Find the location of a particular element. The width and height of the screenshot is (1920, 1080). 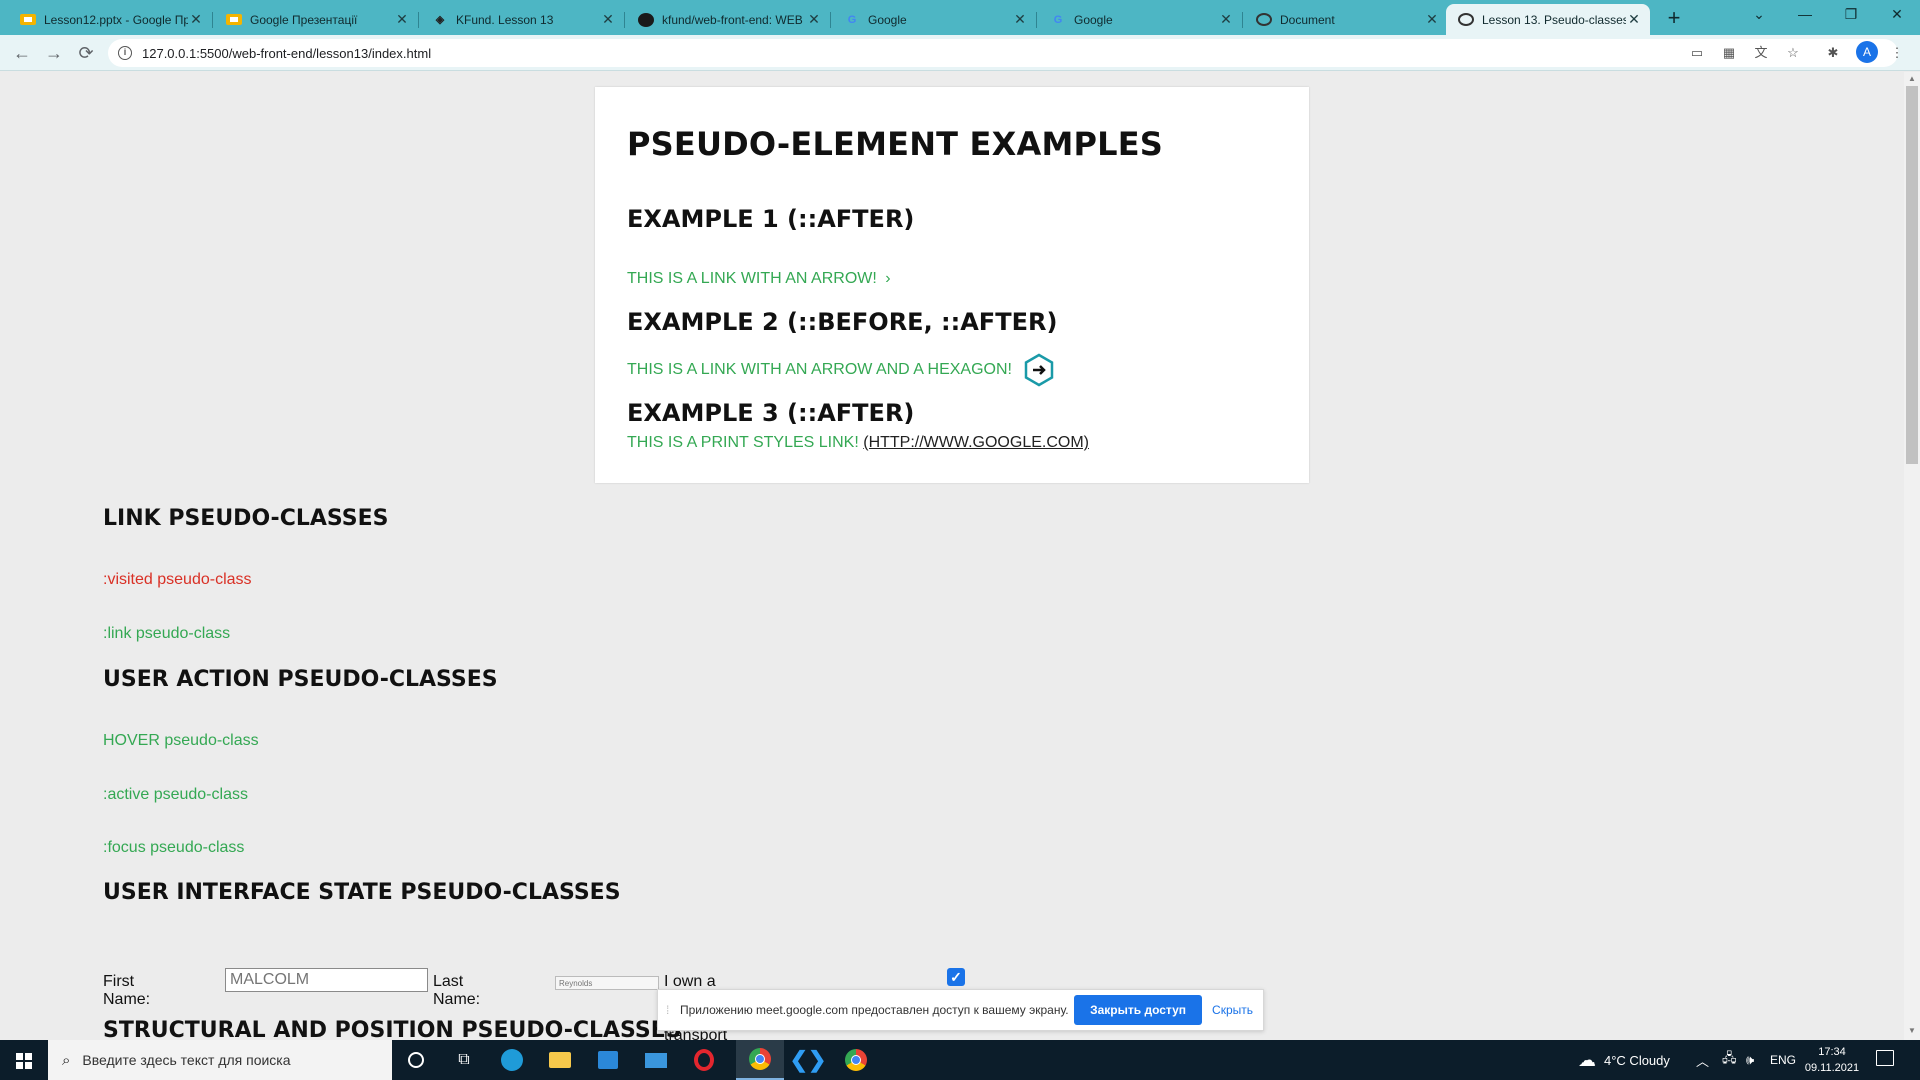

profile-avatar: A is located at coordinates (1867, 52).